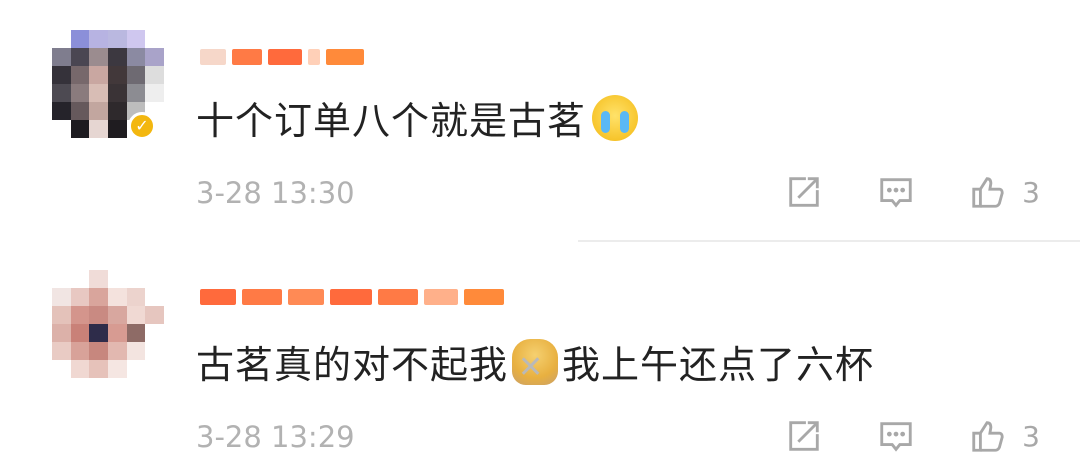 This screenshot has width=1080, height=476. I want to click on comment-text: 古茗真的对不起我 我上午还点了六杯, so click(535, 361).